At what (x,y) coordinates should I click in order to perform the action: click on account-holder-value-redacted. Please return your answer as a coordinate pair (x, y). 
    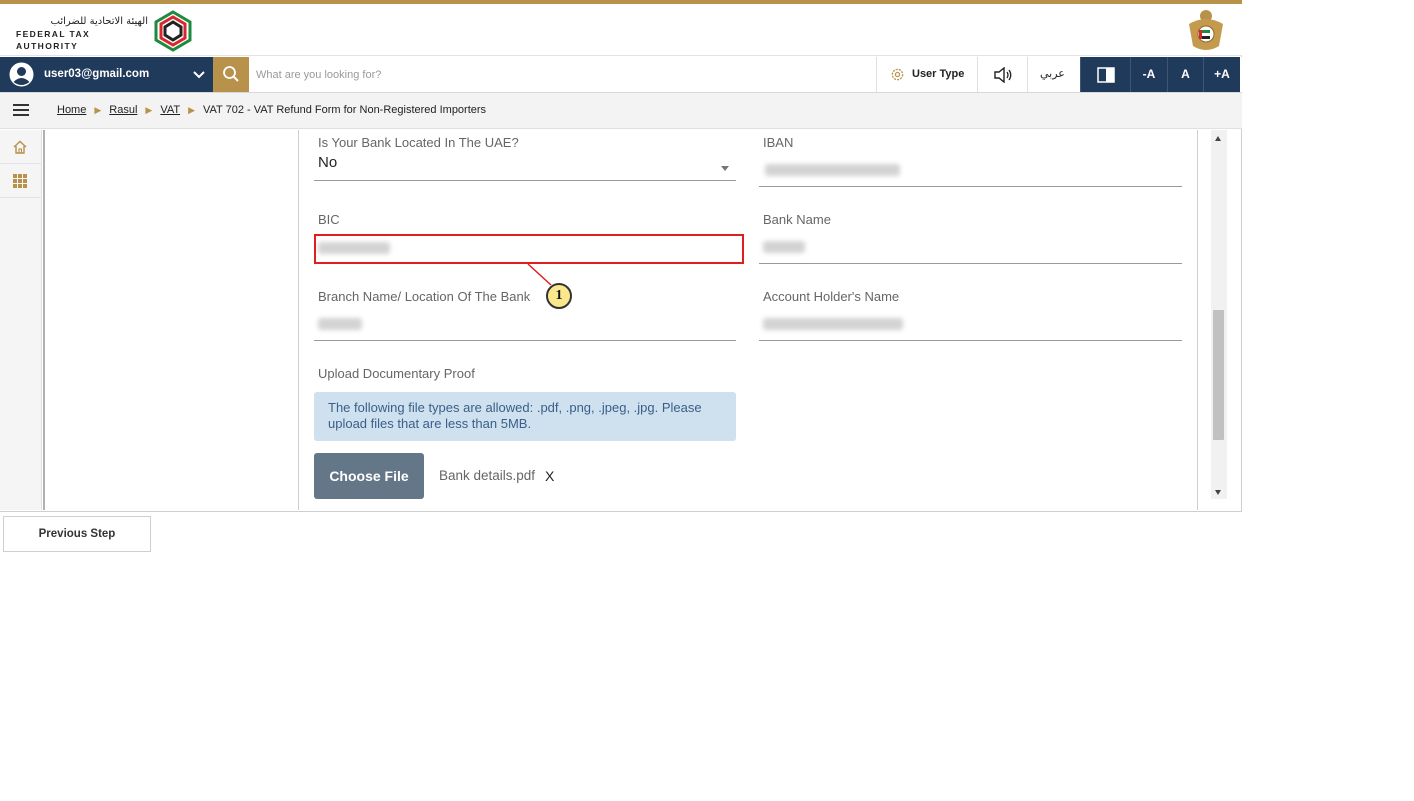
    Looking at the image, I should click on (833, 324).